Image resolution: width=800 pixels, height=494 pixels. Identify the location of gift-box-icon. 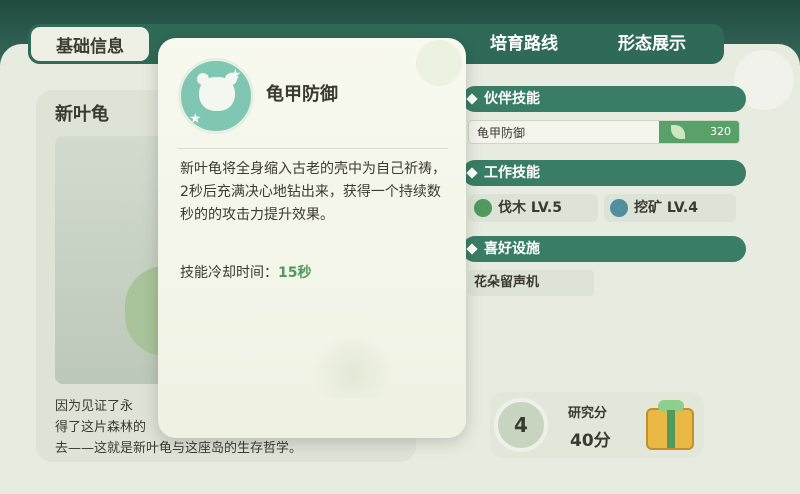
(670, 425).